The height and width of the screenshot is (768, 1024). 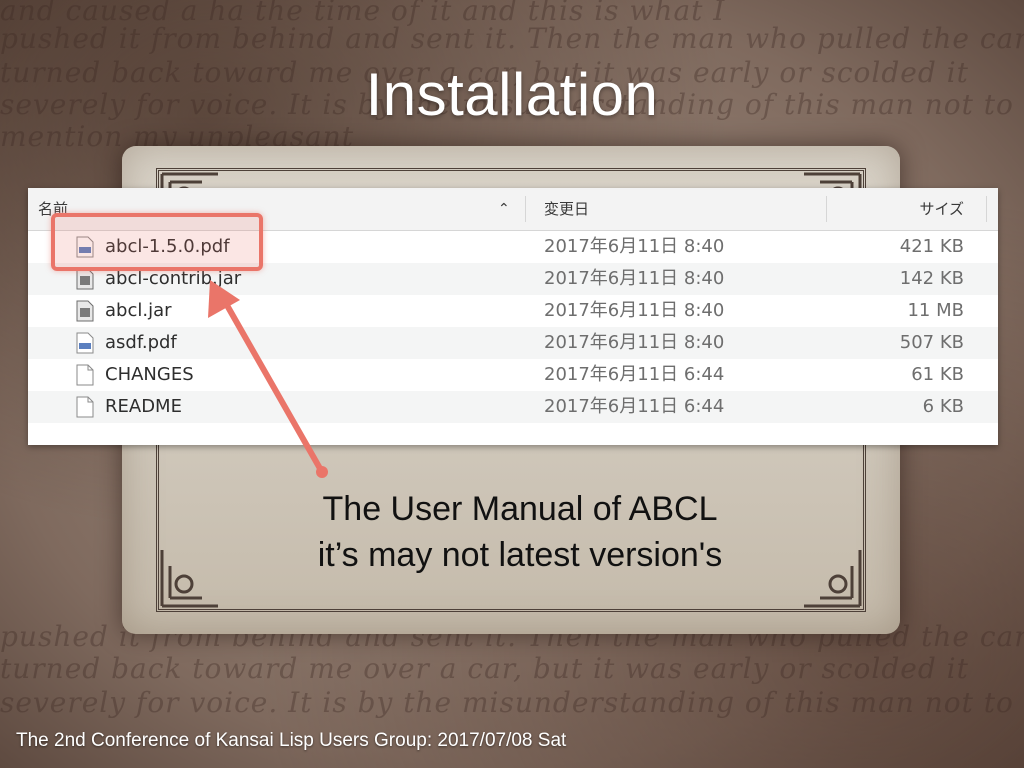 What do you see at coordinates (138, 311) in the screenshot?
I see `file-name: abcl.jar` at bounding box center [138, 311].